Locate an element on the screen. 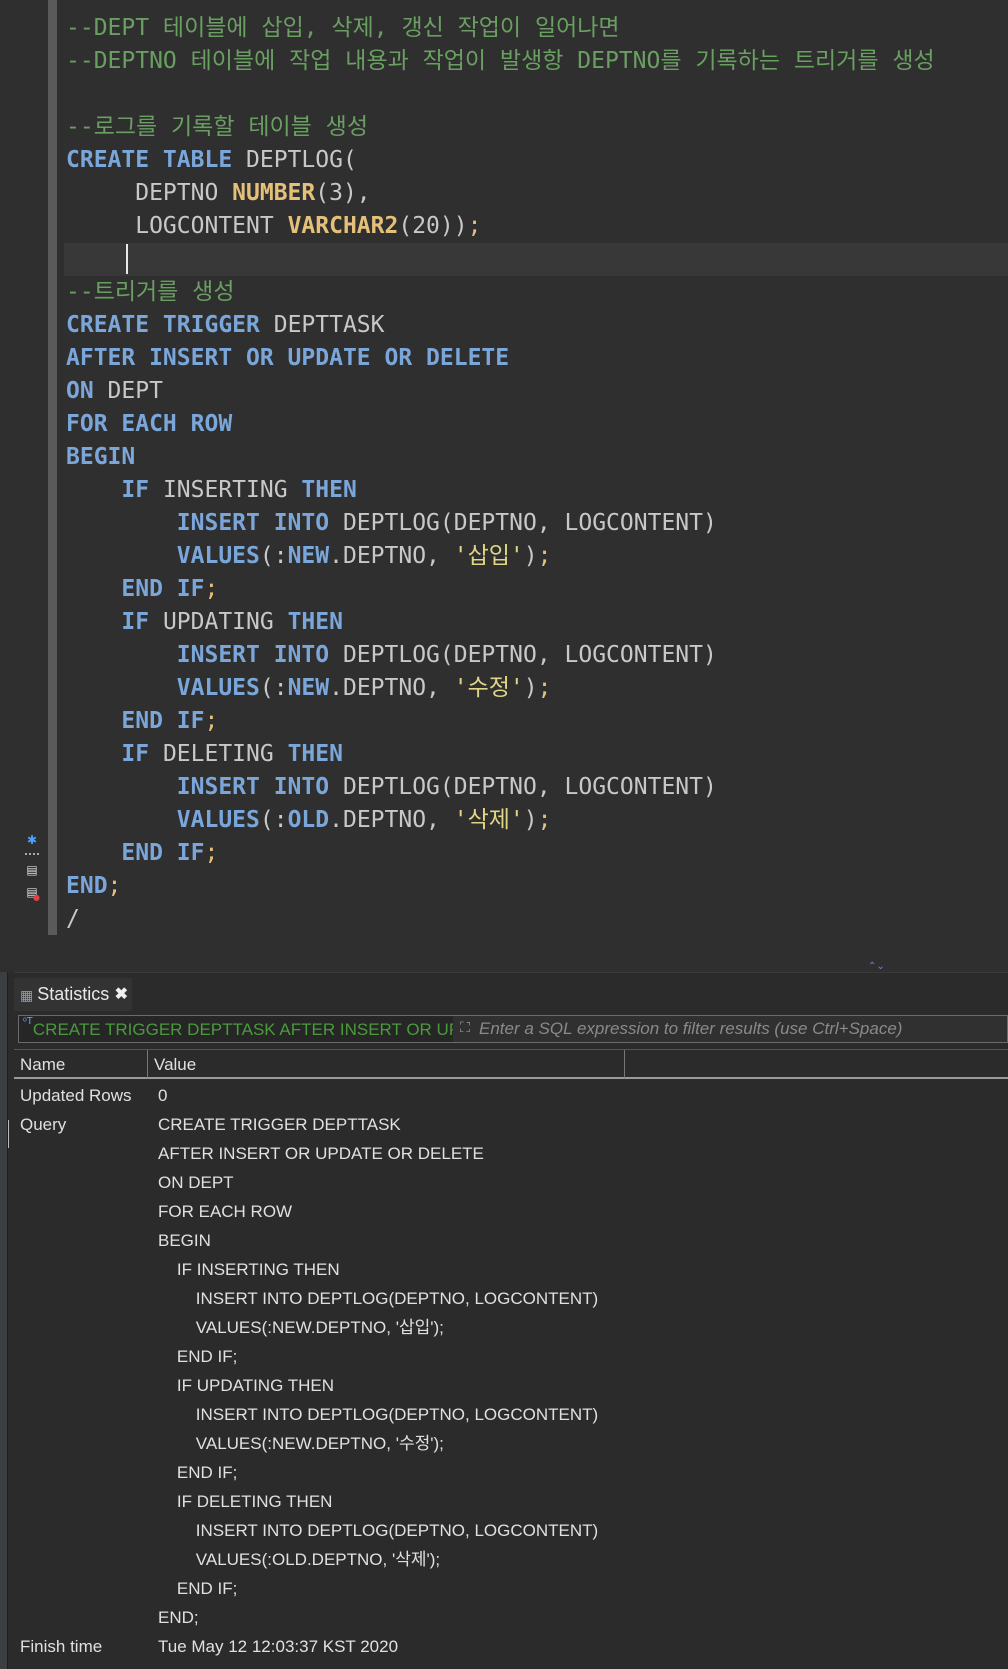 The height and width of the screenshot is (1669, 1008). query-line: VALUES(:NEW.DEPTNO, '수정'); is located at coordinates (301, 1443).